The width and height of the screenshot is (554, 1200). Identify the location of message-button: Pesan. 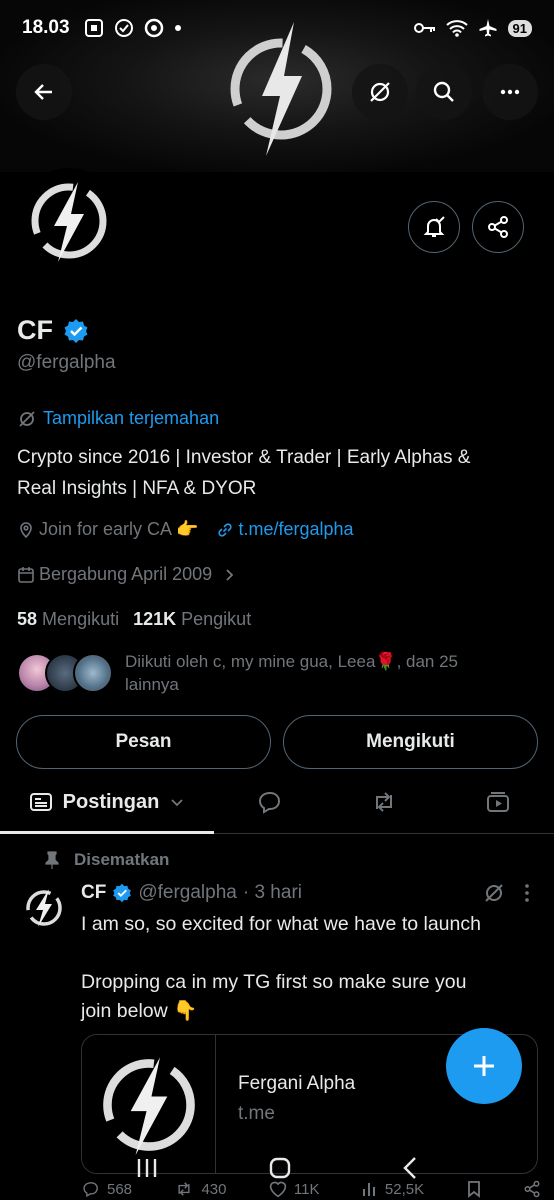
(143, 742).